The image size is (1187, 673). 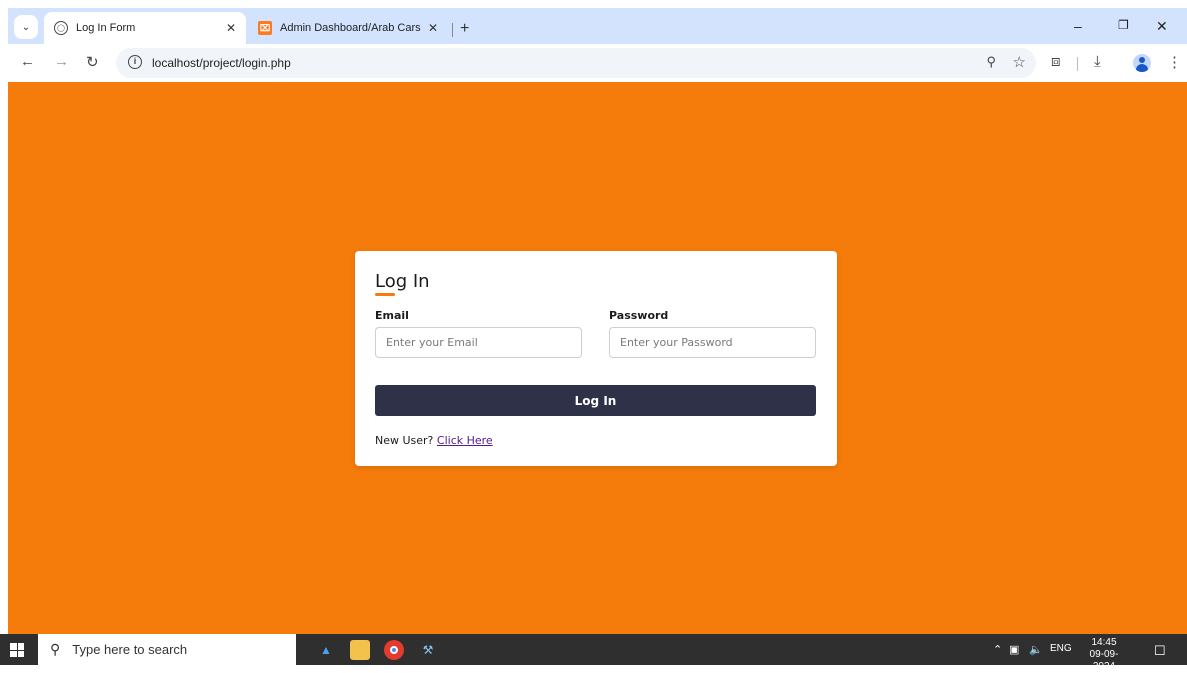 I want to click on language-indicator: ENG, so click(x=1061, y=648).